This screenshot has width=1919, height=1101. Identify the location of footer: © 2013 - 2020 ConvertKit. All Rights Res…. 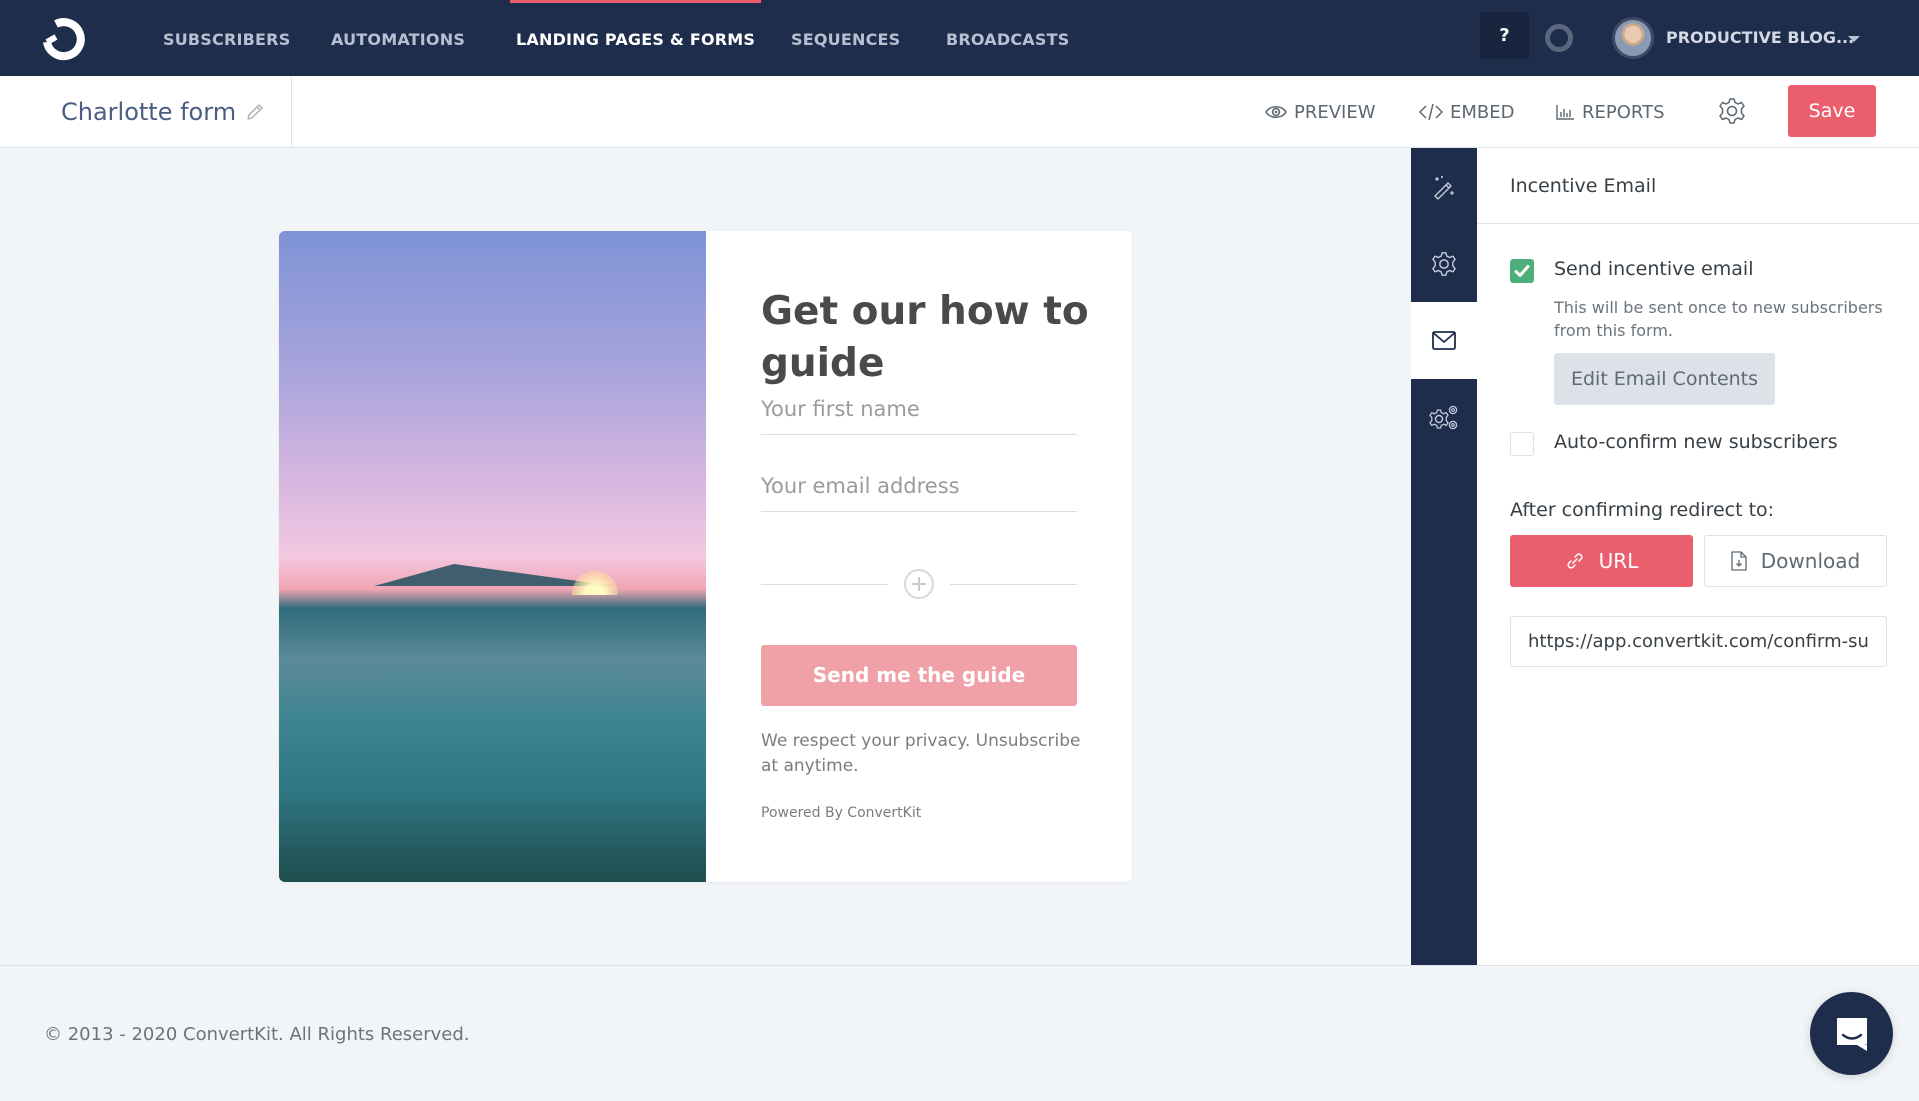
(959, 1033).